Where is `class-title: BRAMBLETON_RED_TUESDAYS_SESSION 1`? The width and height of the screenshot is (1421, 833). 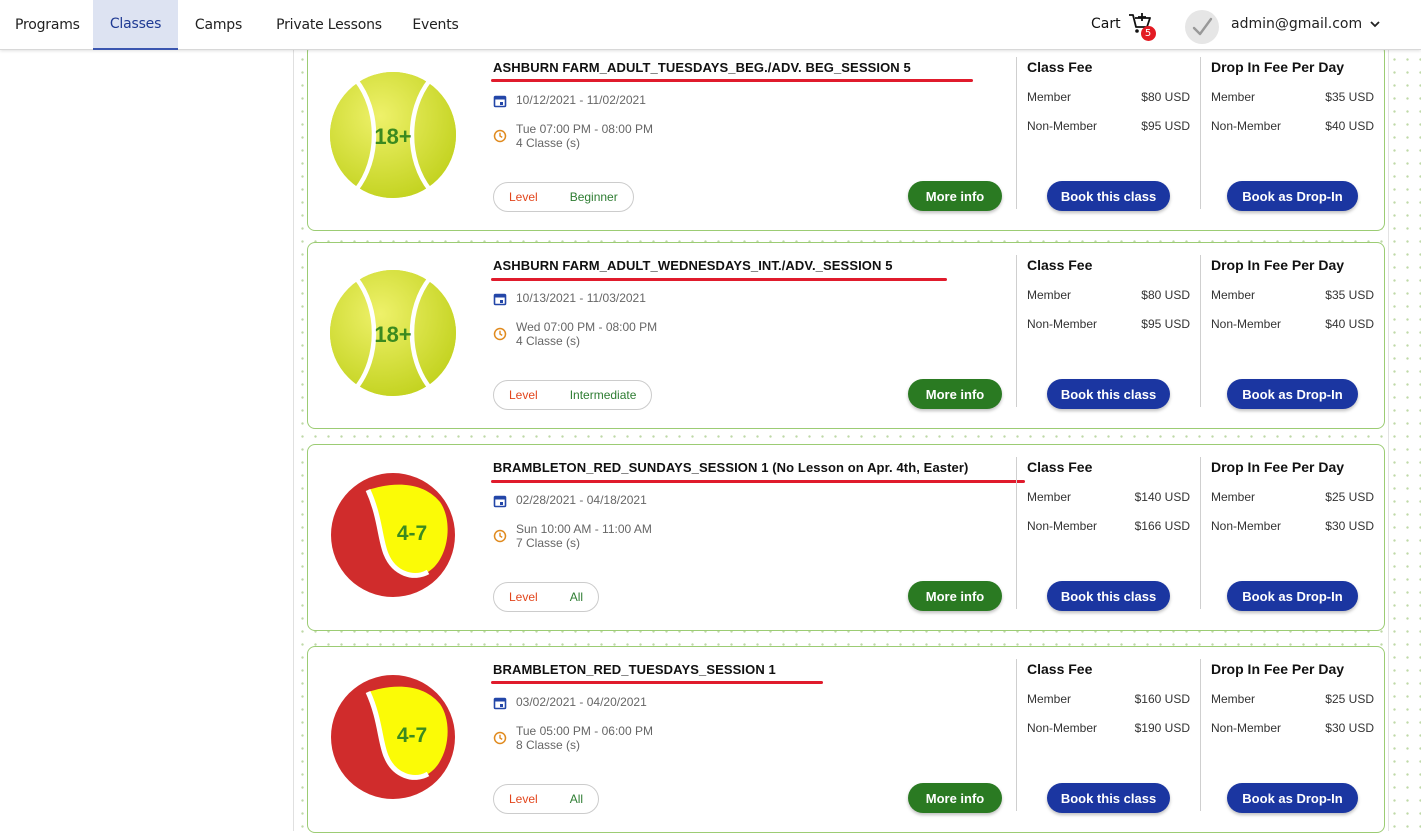
class-title: BRAMBLETON_RED_TUESDAYS_SESSION 1 is located at coordinates (634, 669).